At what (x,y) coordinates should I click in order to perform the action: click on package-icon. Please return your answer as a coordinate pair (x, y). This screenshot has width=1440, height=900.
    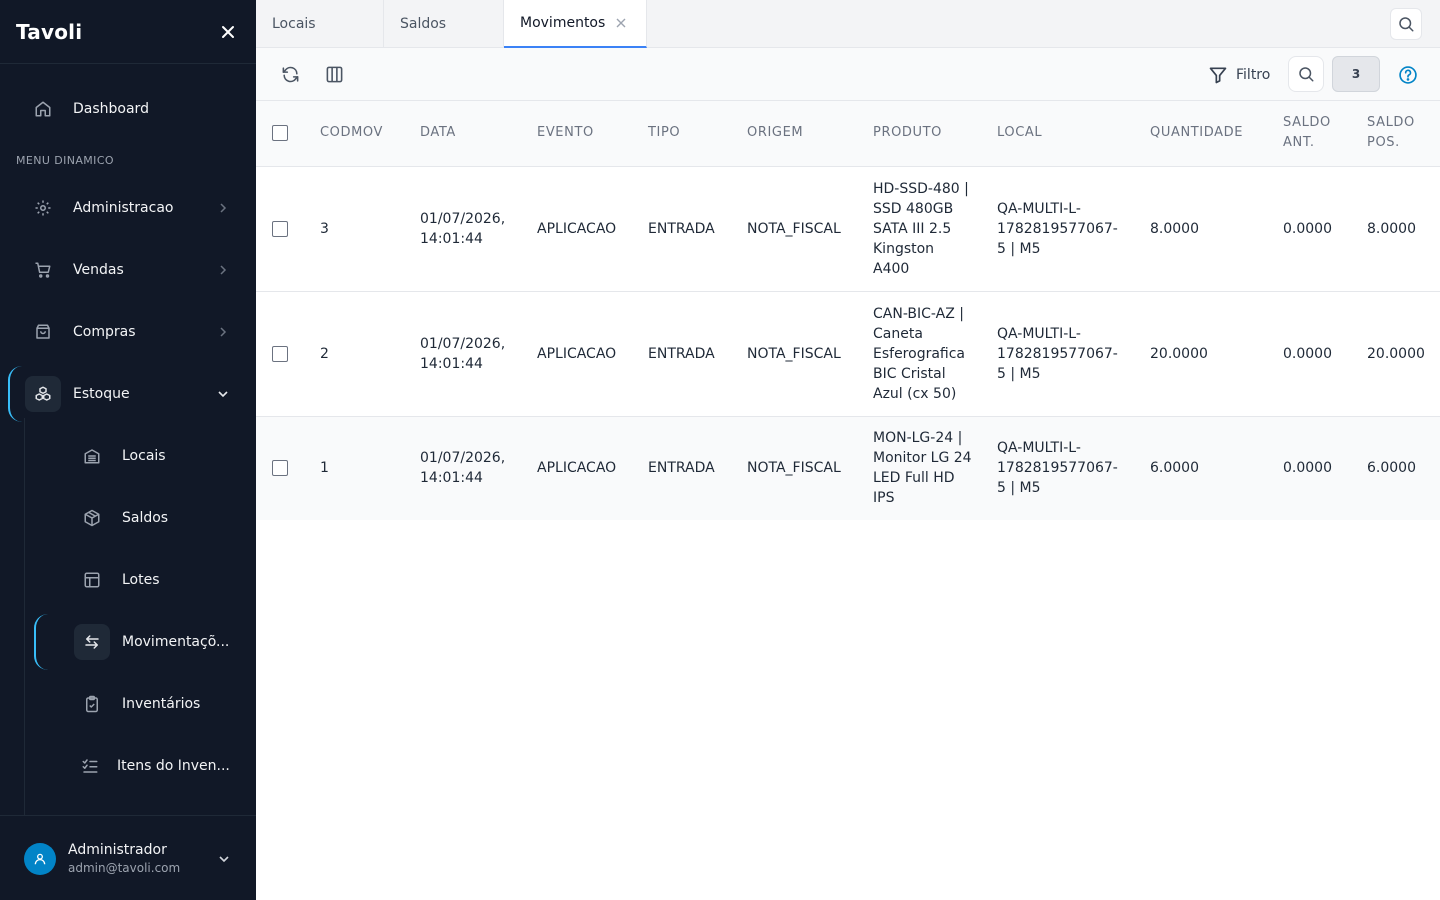
    Looking at the image, I should click on (92, 518).